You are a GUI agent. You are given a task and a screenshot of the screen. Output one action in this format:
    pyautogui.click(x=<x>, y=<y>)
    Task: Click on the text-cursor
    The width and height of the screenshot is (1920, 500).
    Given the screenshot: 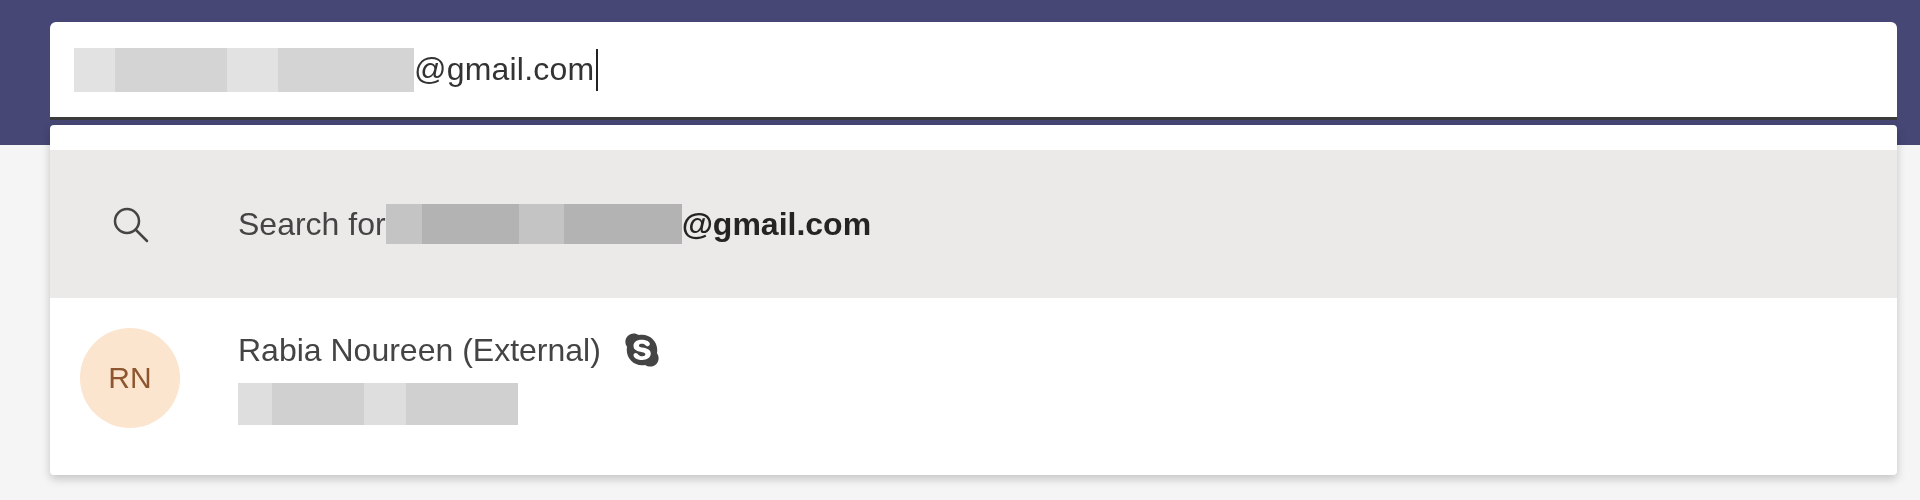 What is the action you would take?
    pyautogui.click(x=597, y=69)
    